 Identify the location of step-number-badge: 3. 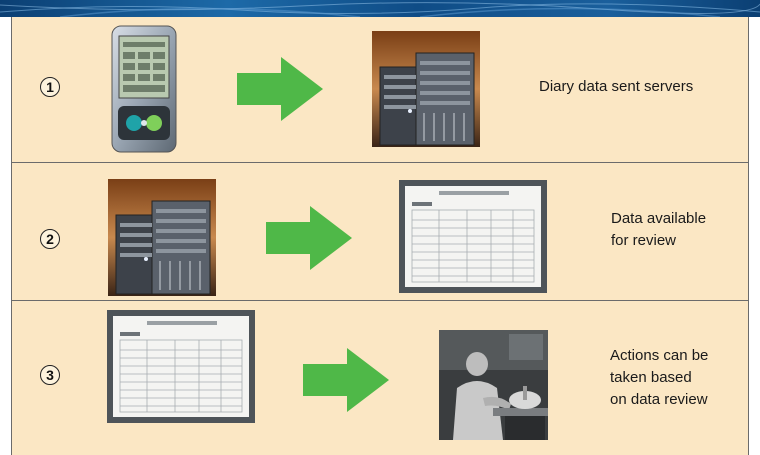
(50, 375).